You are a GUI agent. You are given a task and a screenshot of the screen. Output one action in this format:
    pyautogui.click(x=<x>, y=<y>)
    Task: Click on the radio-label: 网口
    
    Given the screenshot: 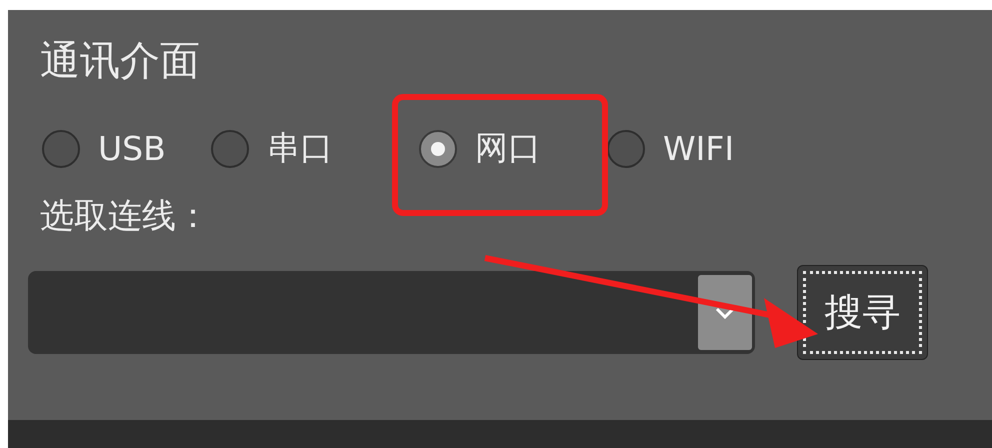 What is the action you would take?
    pyautogui.click(x=508, y=148)
    